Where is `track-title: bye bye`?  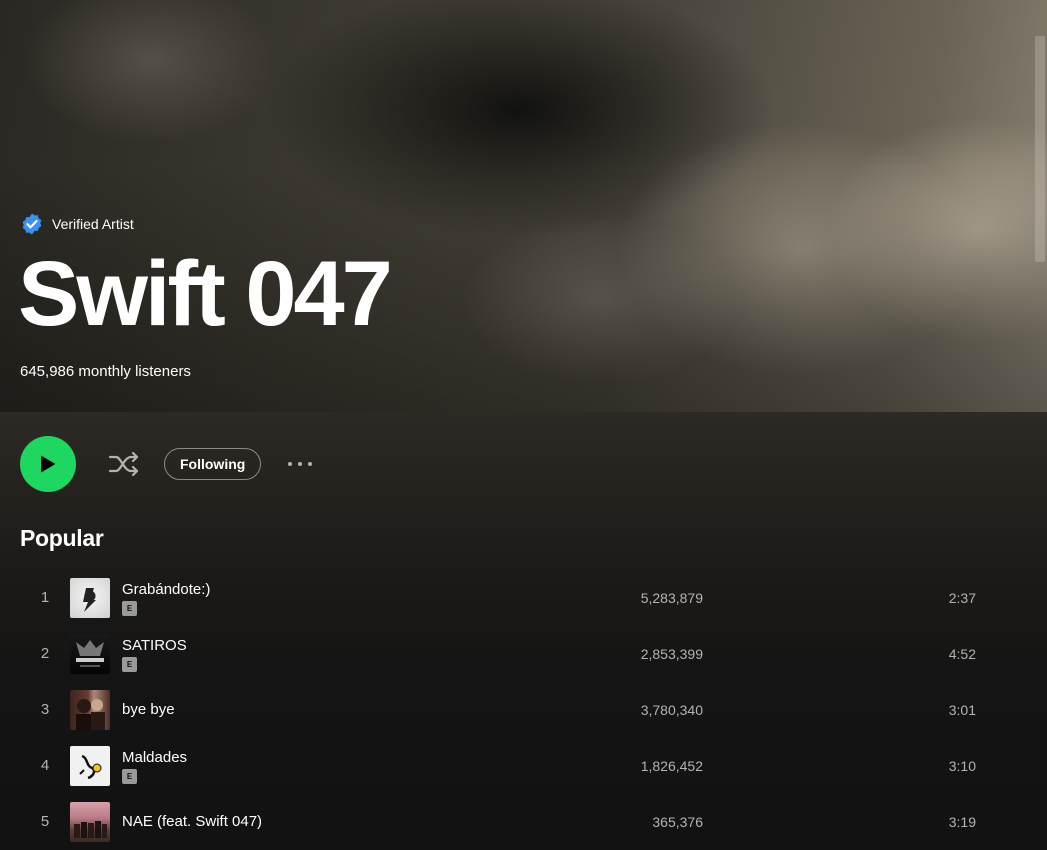 track-title: bye bye is located at coordinates (148, 709).